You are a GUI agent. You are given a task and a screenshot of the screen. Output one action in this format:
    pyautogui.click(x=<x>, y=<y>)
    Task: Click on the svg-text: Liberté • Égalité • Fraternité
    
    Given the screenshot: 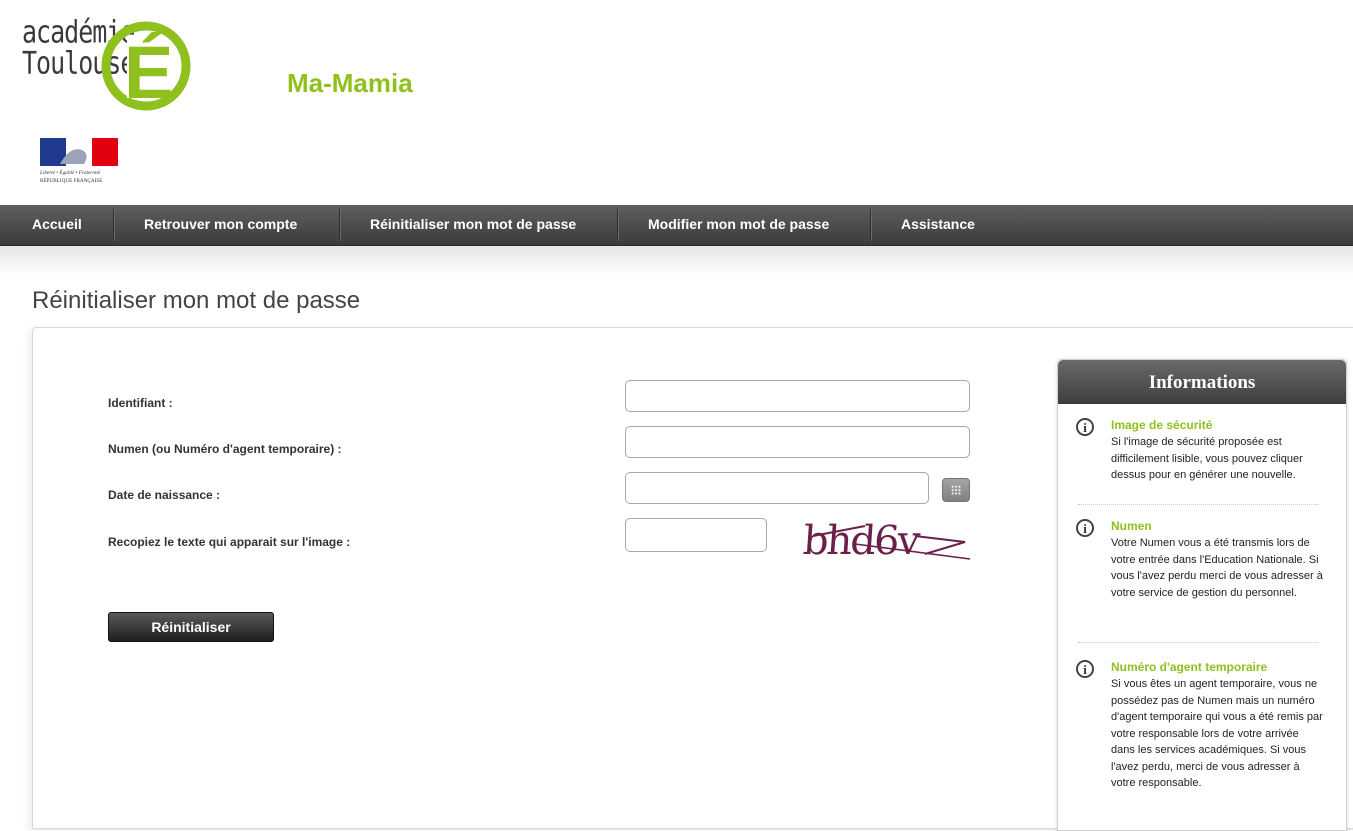 What is the action you would take?
    pyautogui.click(x=70, y=172)
    